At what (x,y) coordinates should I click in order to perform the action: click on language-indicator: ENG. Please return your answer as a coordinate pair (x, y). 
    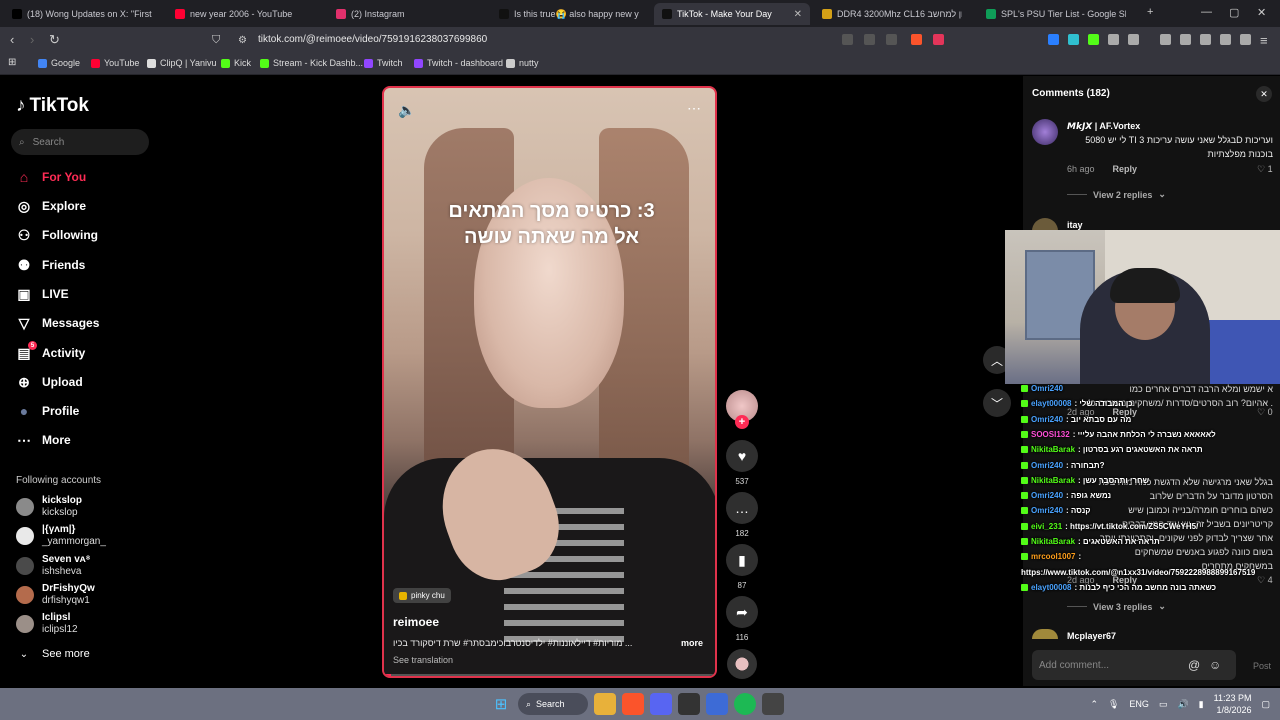
    Looking at the image, I should click on (1139, 704).